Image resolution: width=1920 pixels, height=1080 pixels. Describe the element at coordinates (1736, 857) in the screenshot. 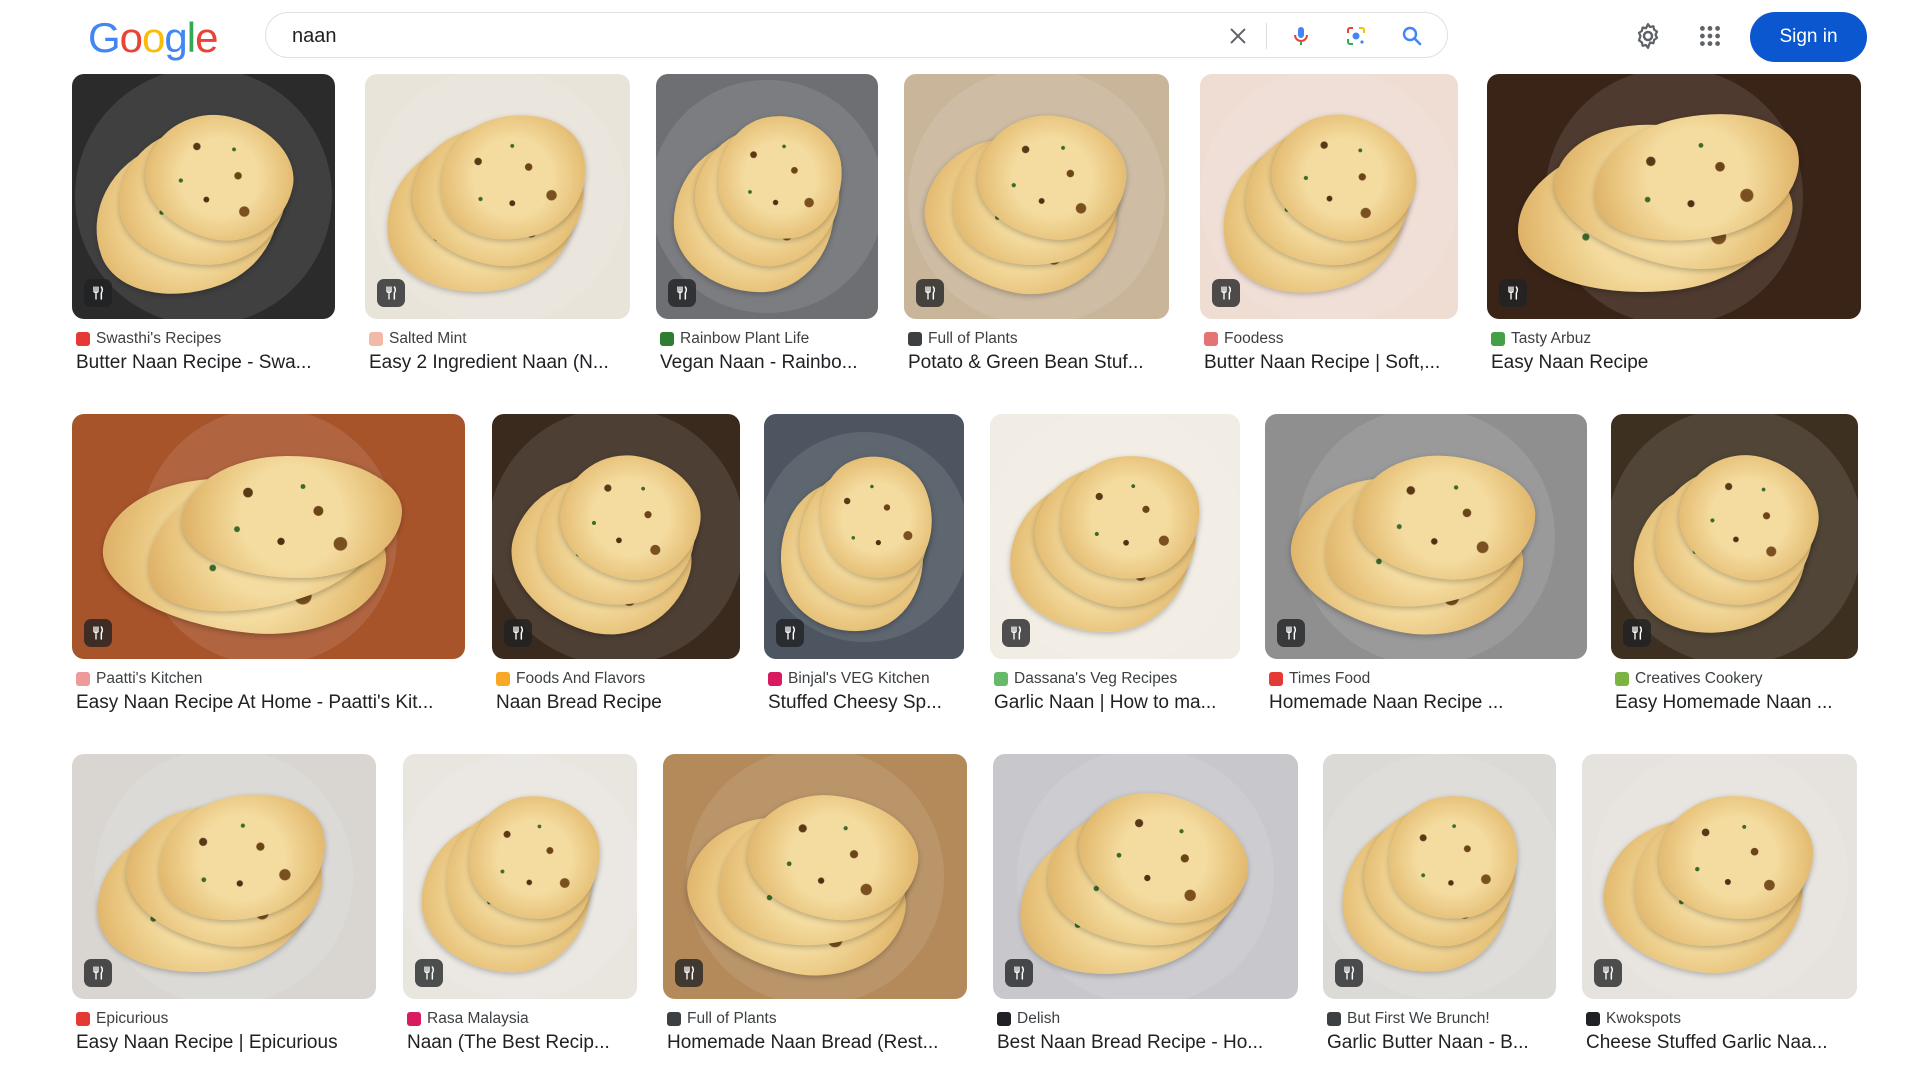

I see `naan-bread-shape` at that location.